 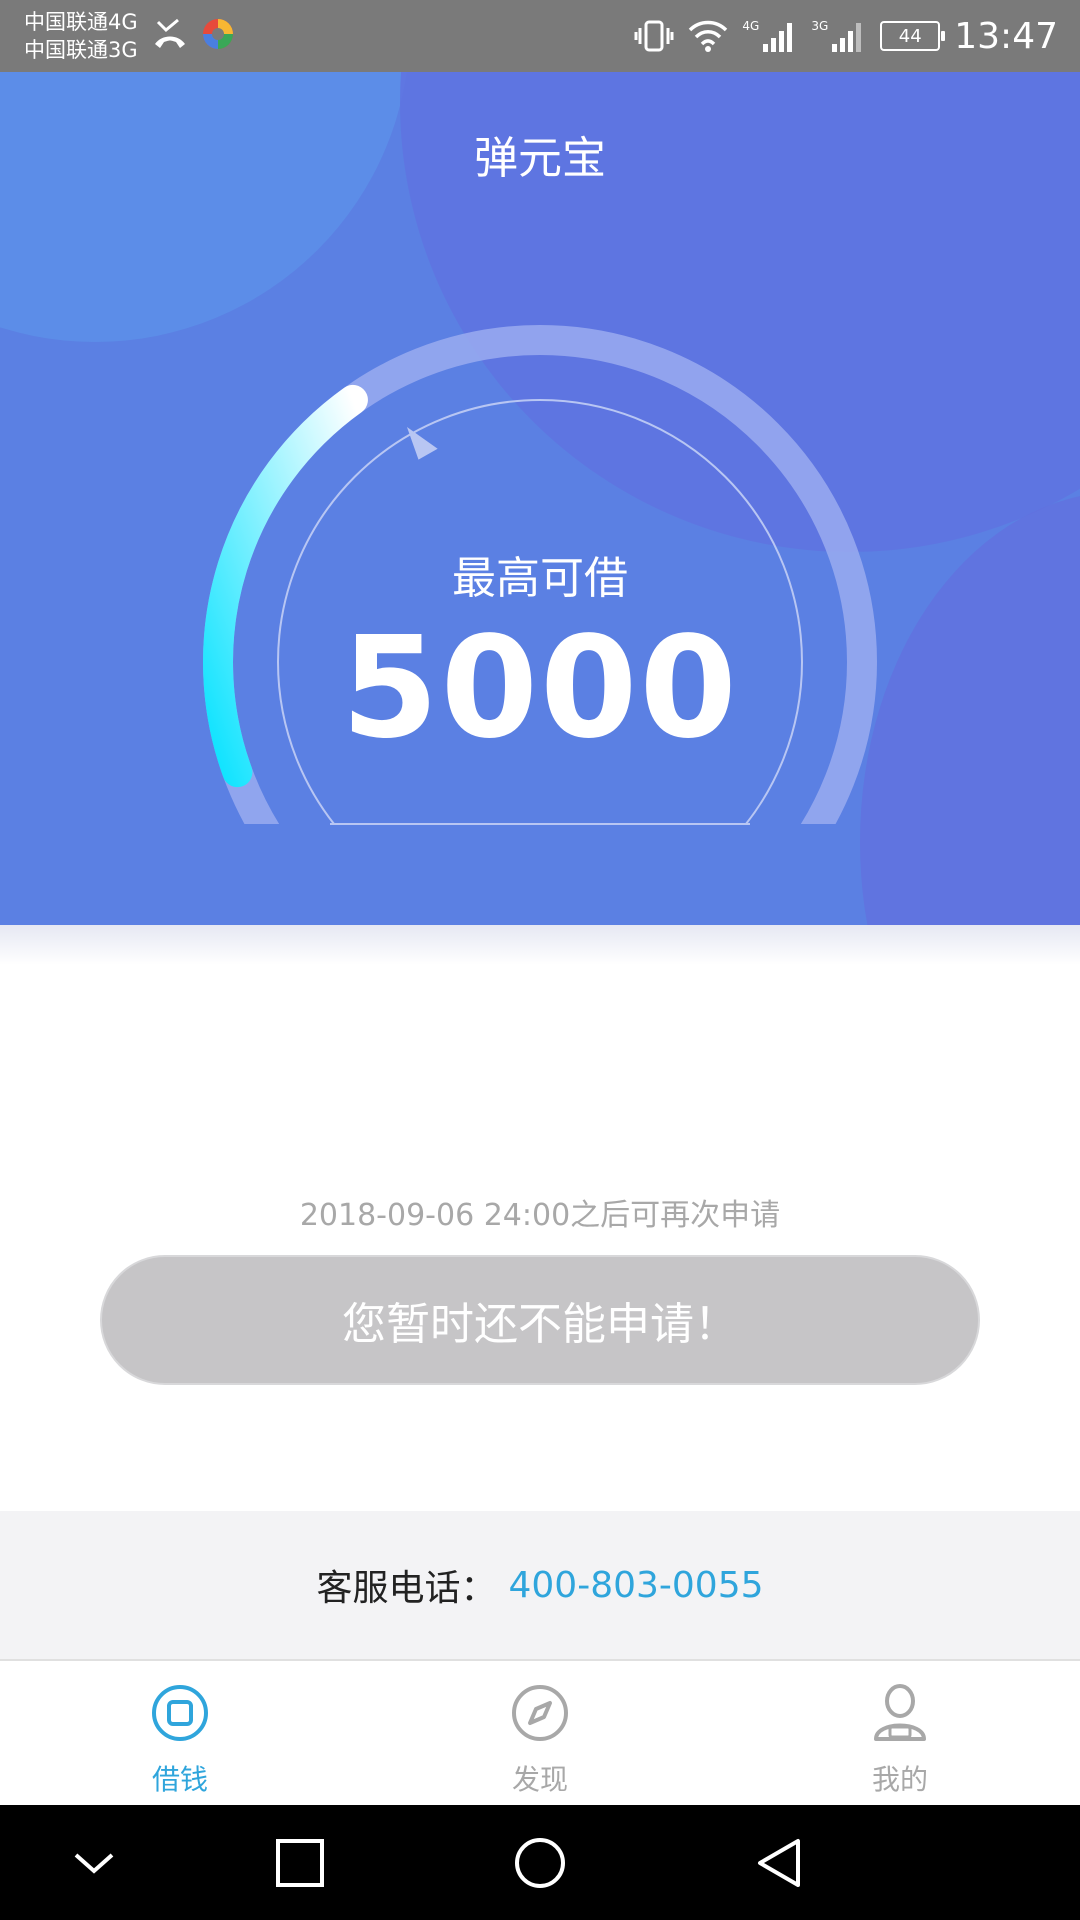 What do you see at coordinates (94, 1863) in the screenshot?
I see `chevron-down-icon` at bounding box center [94, 1863].